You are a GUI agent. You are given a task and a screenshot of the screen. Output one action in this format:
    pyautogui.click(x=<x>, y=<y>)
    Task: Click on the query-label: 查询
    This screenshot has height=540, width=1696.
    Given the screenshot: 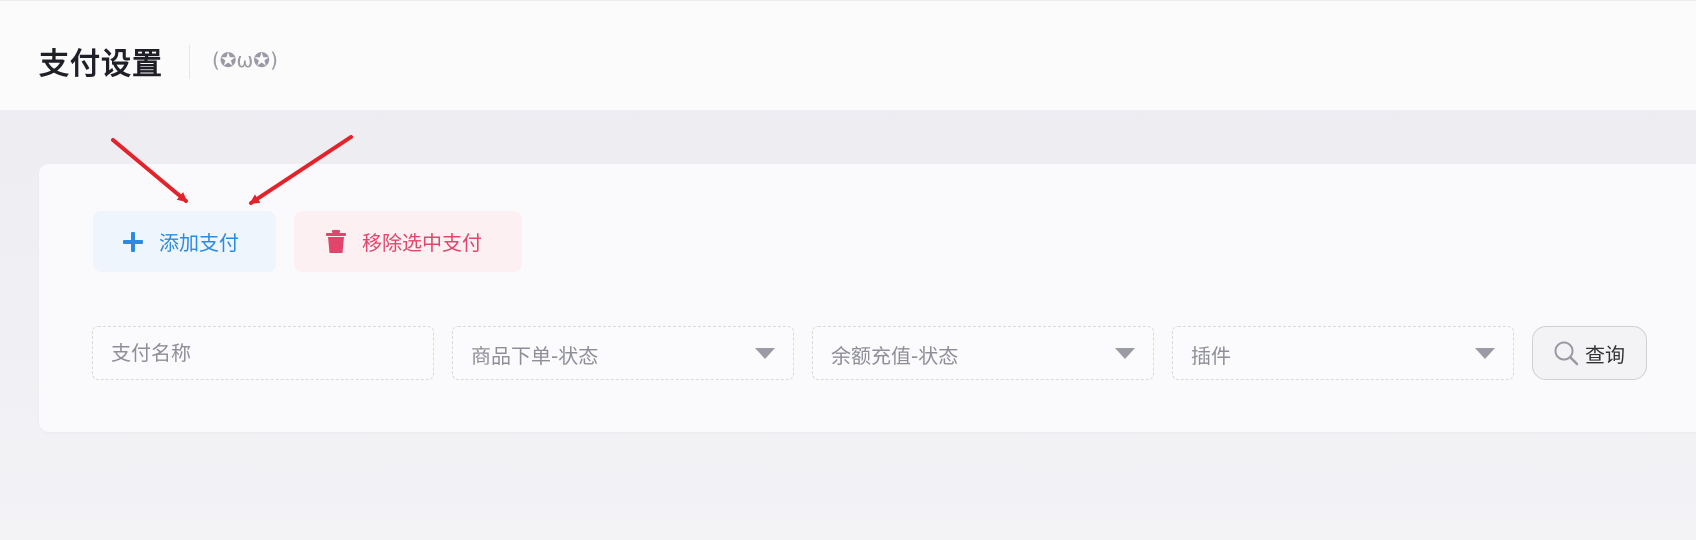 What is the action you would take?
    pyautogui.click(x=1605, y=354)
    